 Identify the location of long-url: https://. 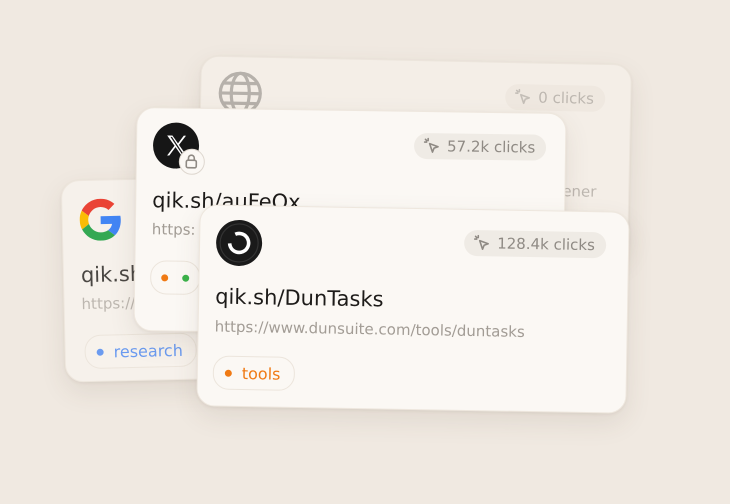
(108, 303).